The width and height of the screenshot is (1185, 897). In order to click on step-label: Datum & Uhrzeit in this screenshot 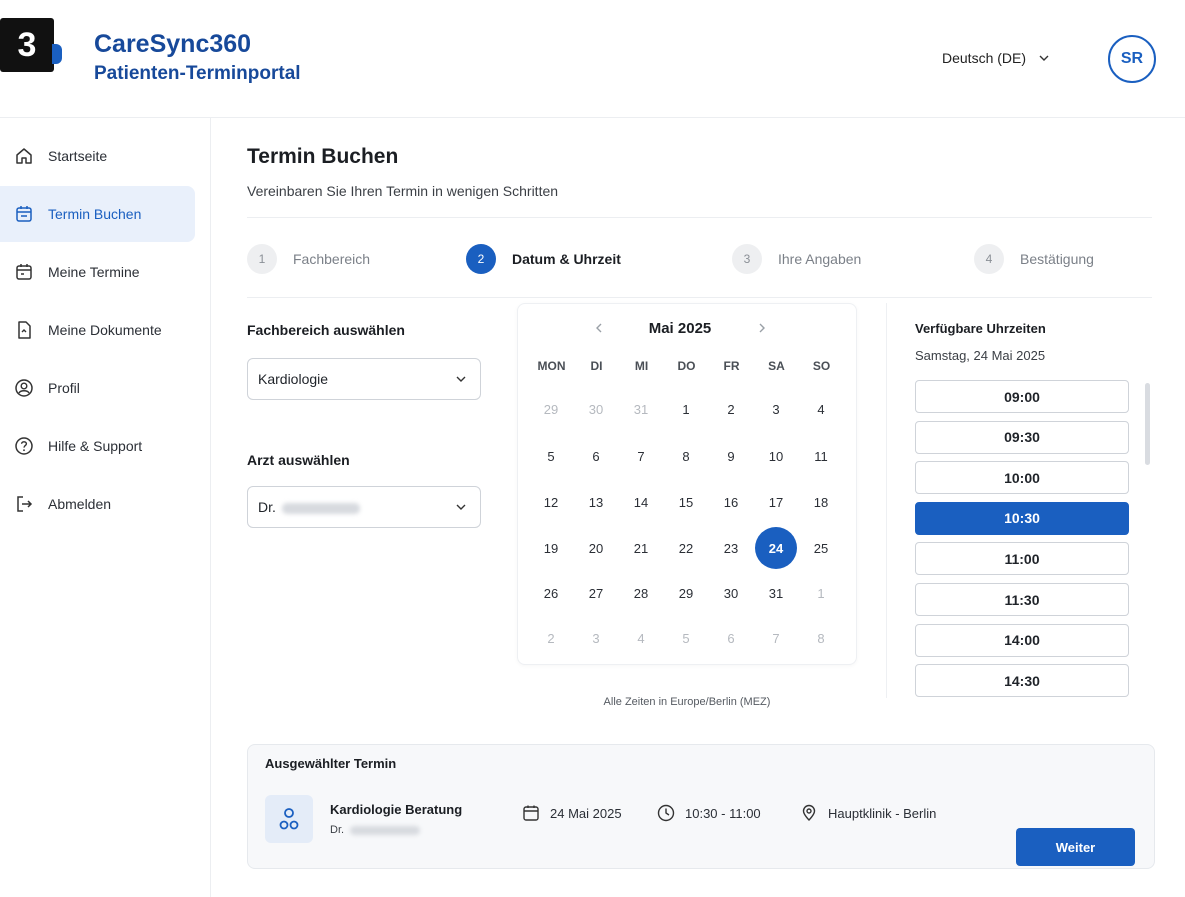, I will do `click(566, 259)`.